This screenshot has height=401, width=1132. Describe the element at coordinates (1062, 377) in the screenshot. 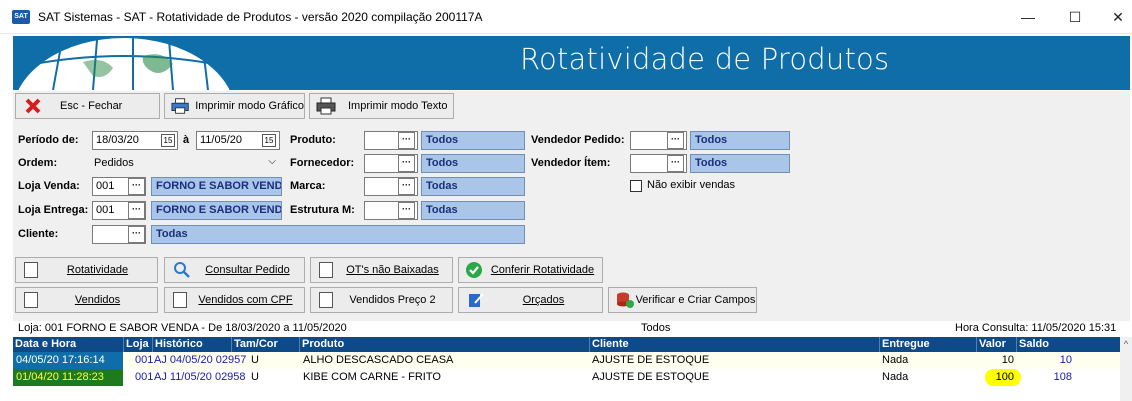

I see `row2-saldo: 108` at that location.